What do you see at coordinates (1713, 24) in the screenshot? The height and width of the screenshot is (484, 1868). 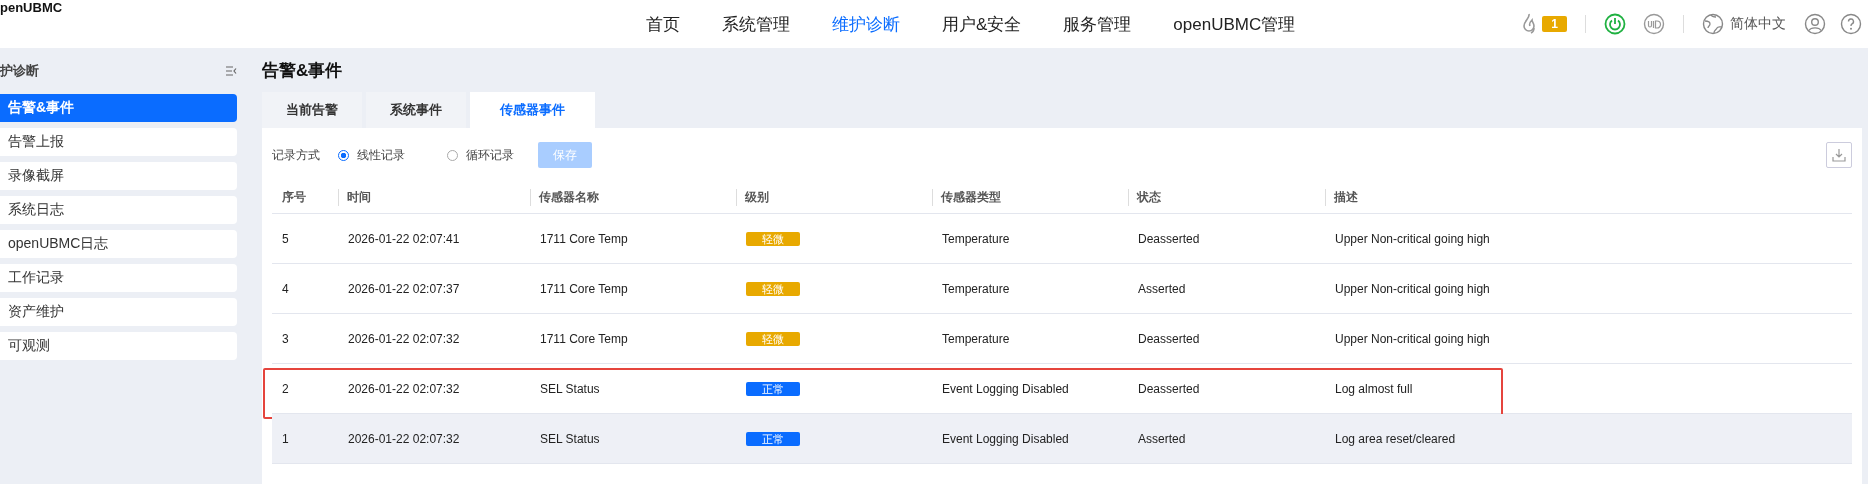 I see `globe-icon` at bounding box center [1713, 24].